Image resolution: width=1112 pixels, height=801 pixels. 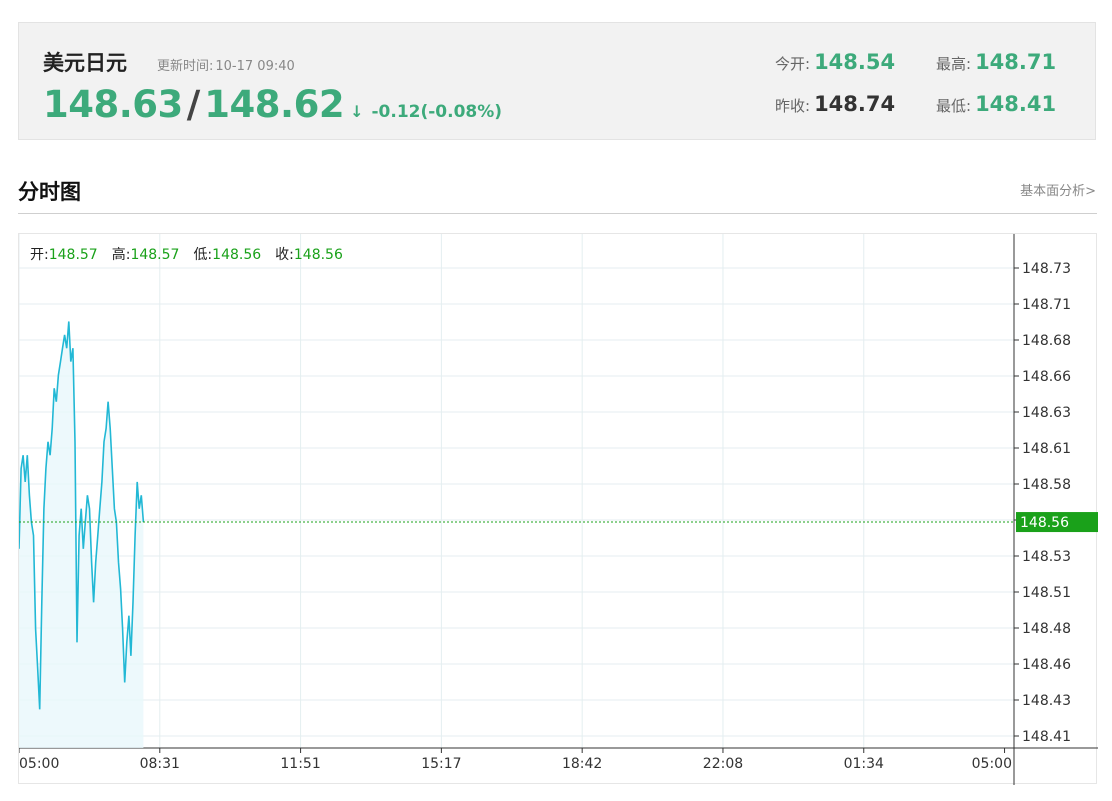 I want to click on y-tick-label: 148.46, so click(x=1046, y=665).